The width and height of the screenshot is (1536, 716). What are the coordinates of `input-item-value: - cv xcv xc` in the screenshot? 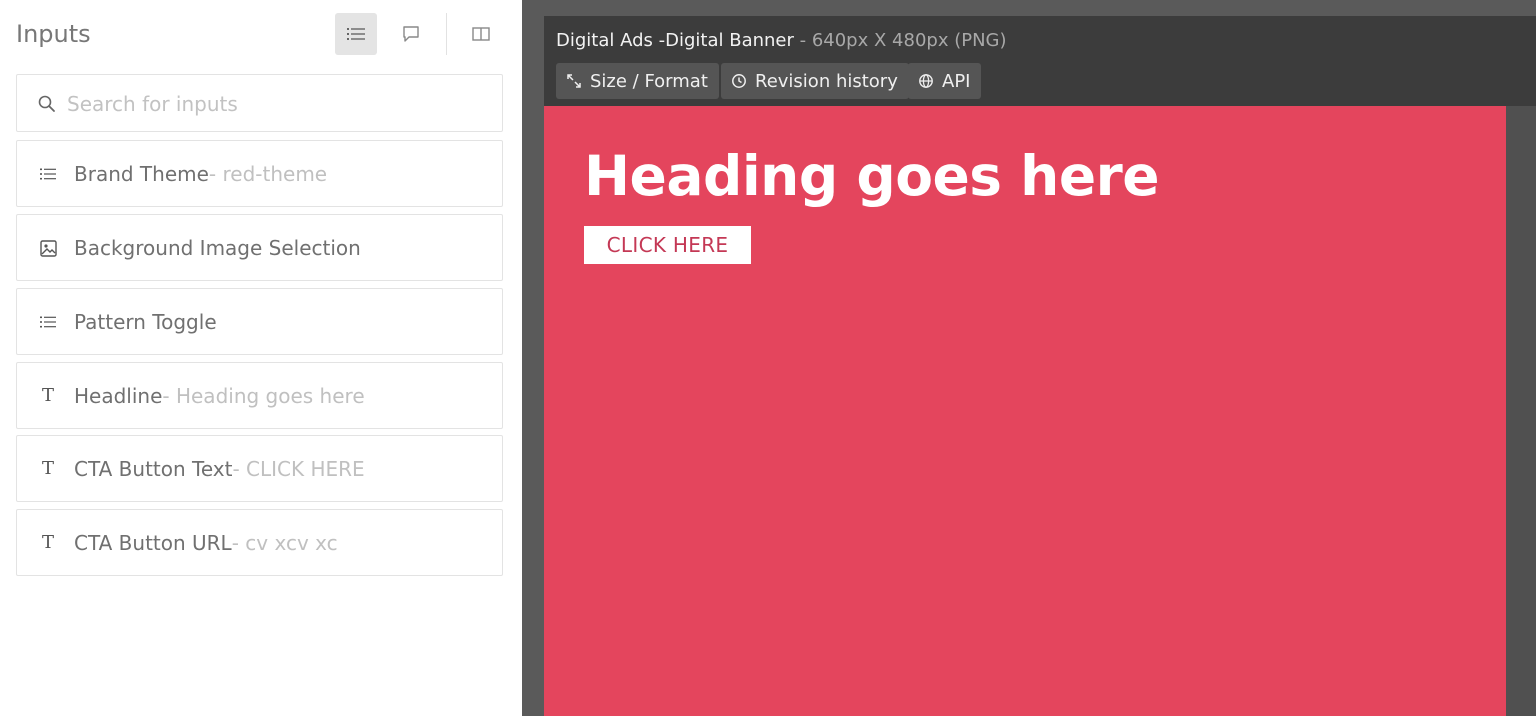 It's located at (284, 542).